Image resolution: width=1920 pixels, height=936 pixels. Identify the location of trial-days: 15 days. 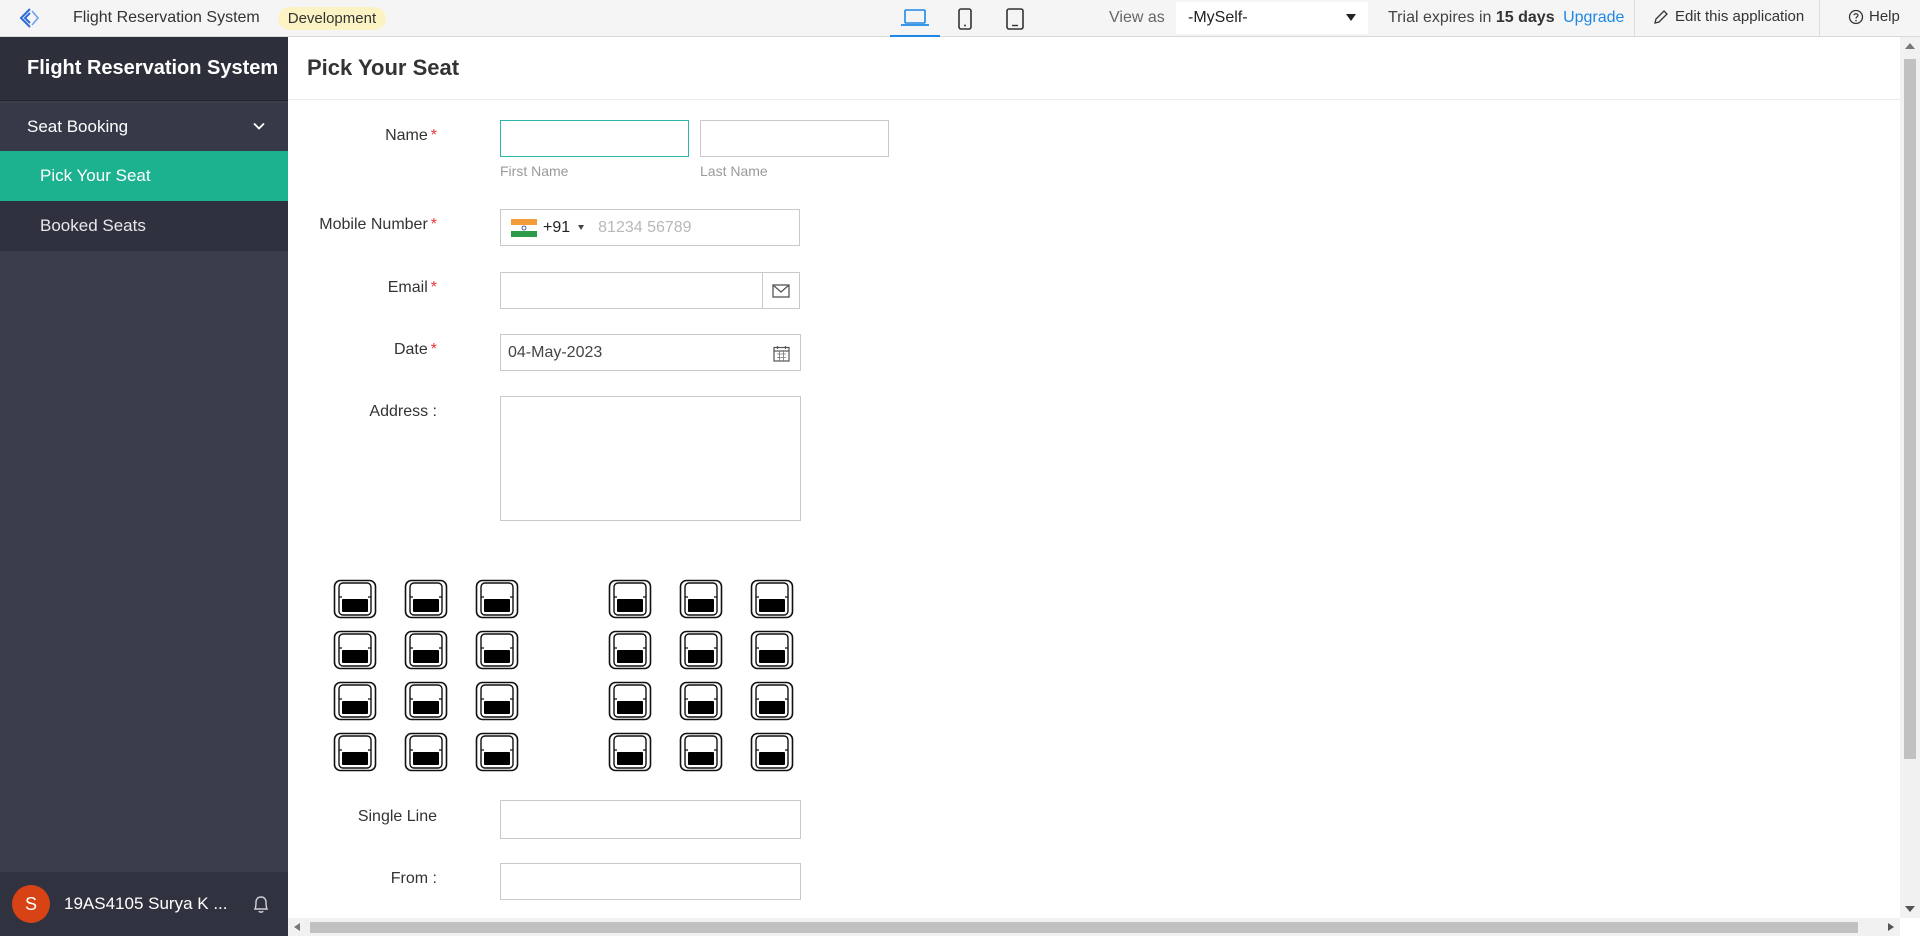
(1525, 17).